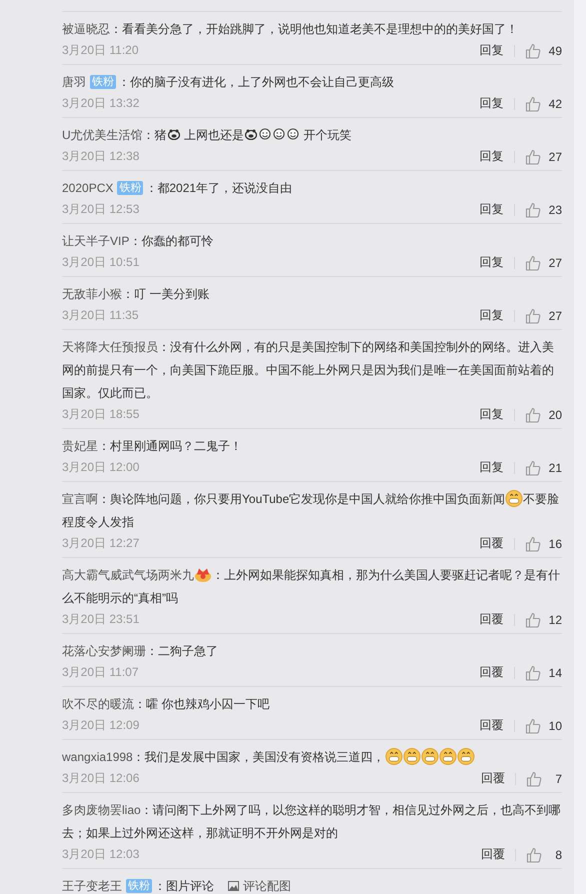 The image size is (586, 894). What do you see at coordinates (86, 29) in the screenshot?
I see `username: 被逼晓忍` at bounding box center [86, 29].